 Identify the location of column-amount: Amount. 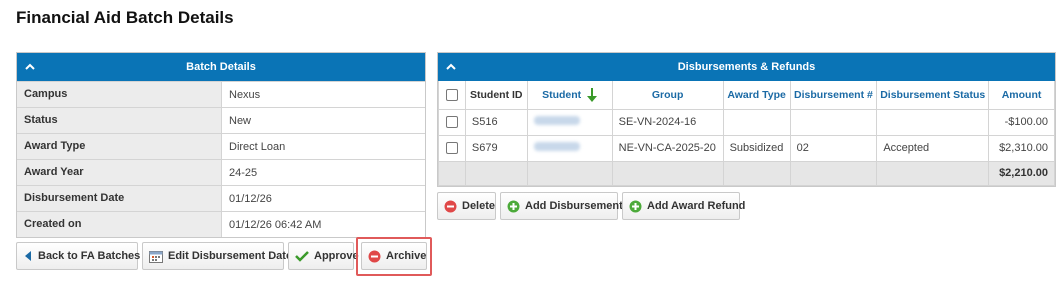
(1021, 95).